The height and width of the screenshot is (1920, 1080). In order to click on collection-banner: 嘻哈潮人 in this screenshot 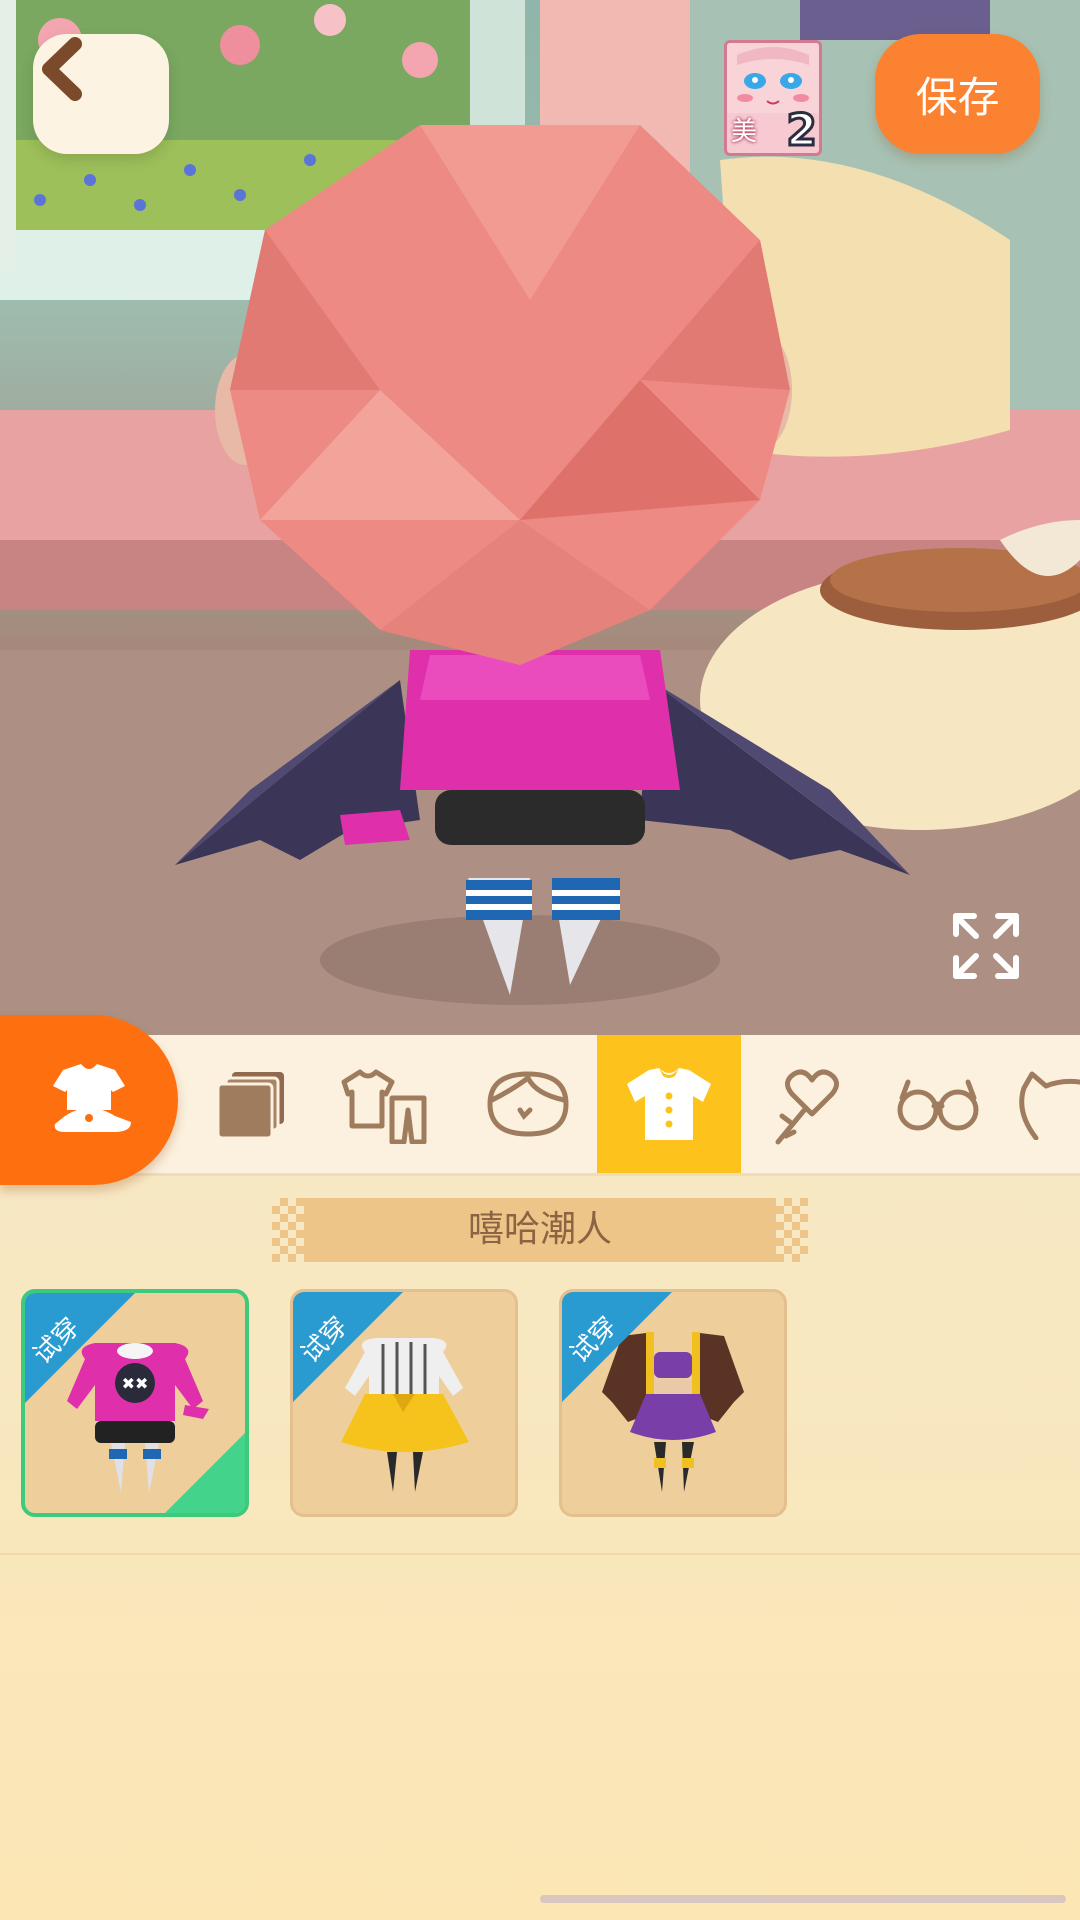, I will do `click(540, 1230)`.